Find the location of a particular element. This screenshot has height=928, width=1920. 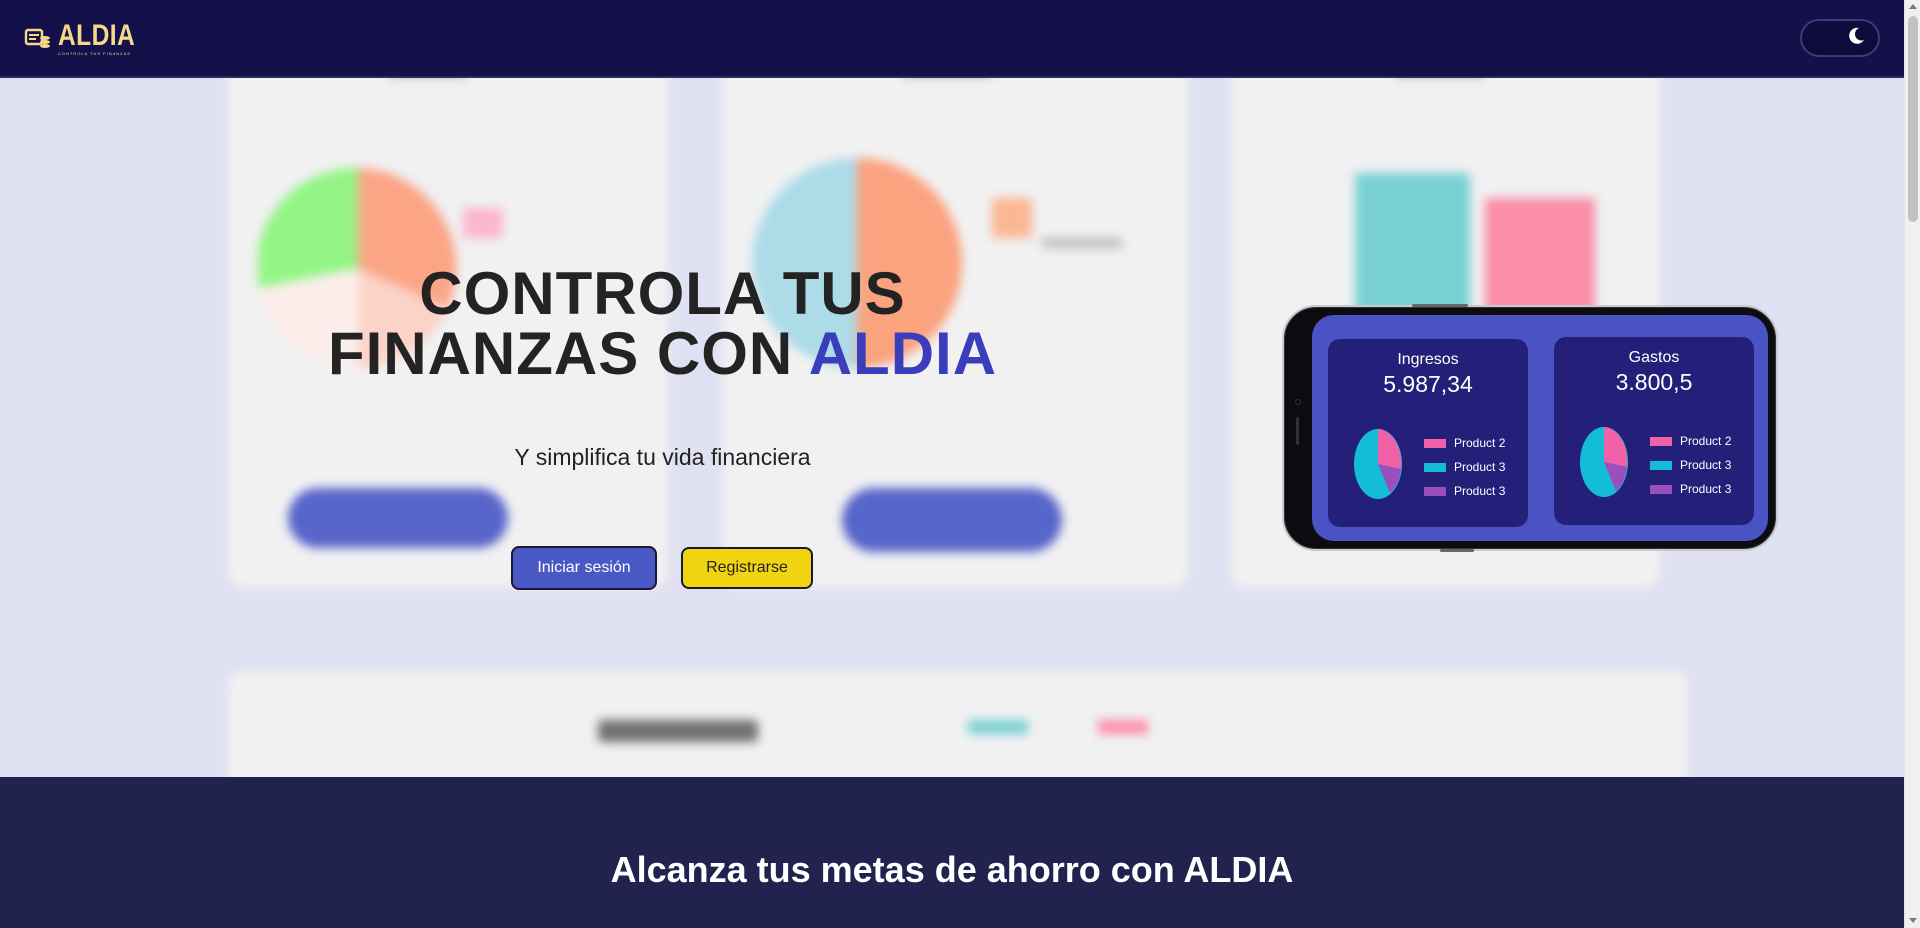

expenses-legend: Product 2 Product 3 Product 3 is located at coordinates (1690, 465).